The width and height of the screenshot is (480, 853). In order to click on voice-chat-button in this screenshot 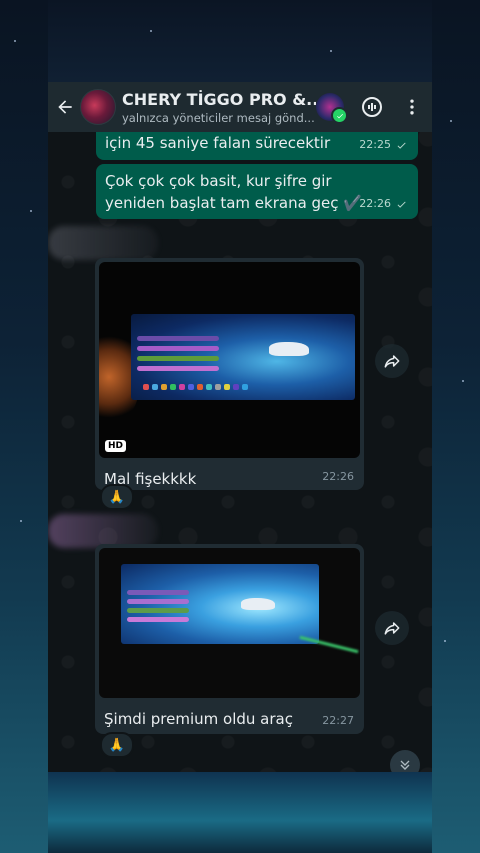, I will do `click(372, 107)`.